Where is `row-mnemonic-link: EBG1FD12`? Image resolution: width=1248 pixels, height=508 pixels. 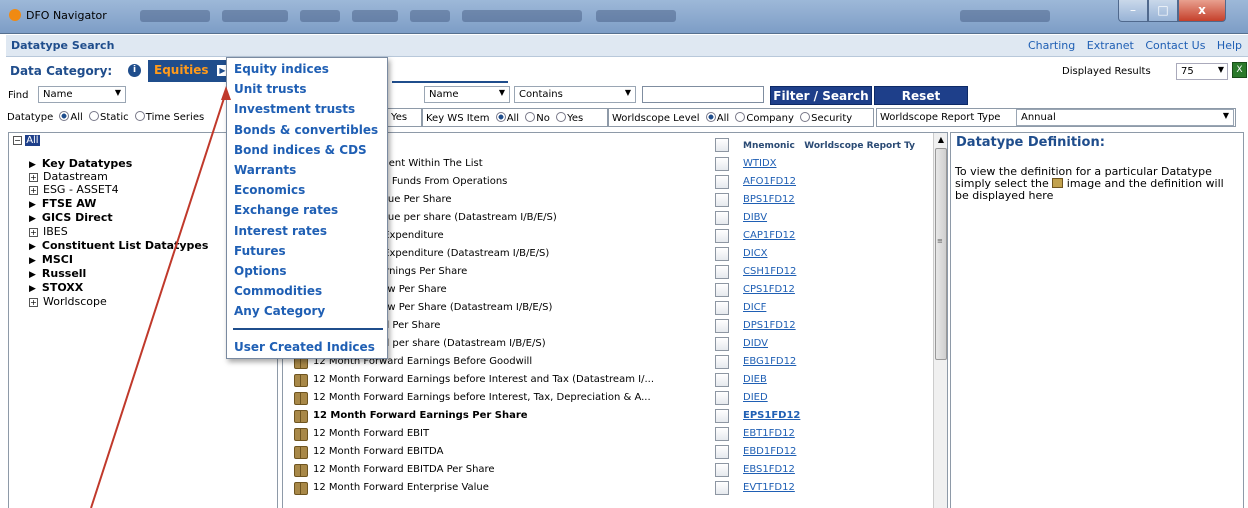
row-mnemonic-link: EBG1FD12 is located at coordinates (769, 361).